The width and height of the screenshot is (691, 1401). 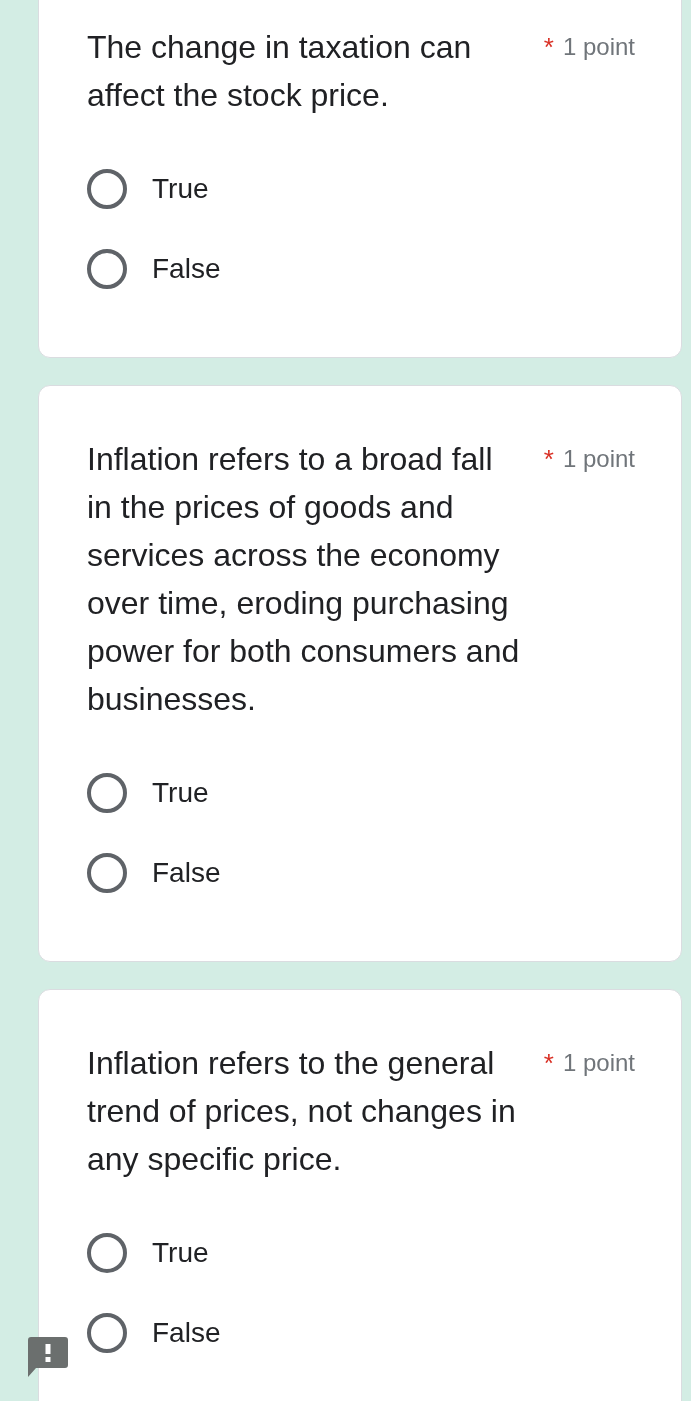 What do you see at coordinates (302, 1111) in the screenshot?
I see `question-text: Inflation refers to the general trend of prices, not changes in any specific price.` at bounding box center [302, 1111].